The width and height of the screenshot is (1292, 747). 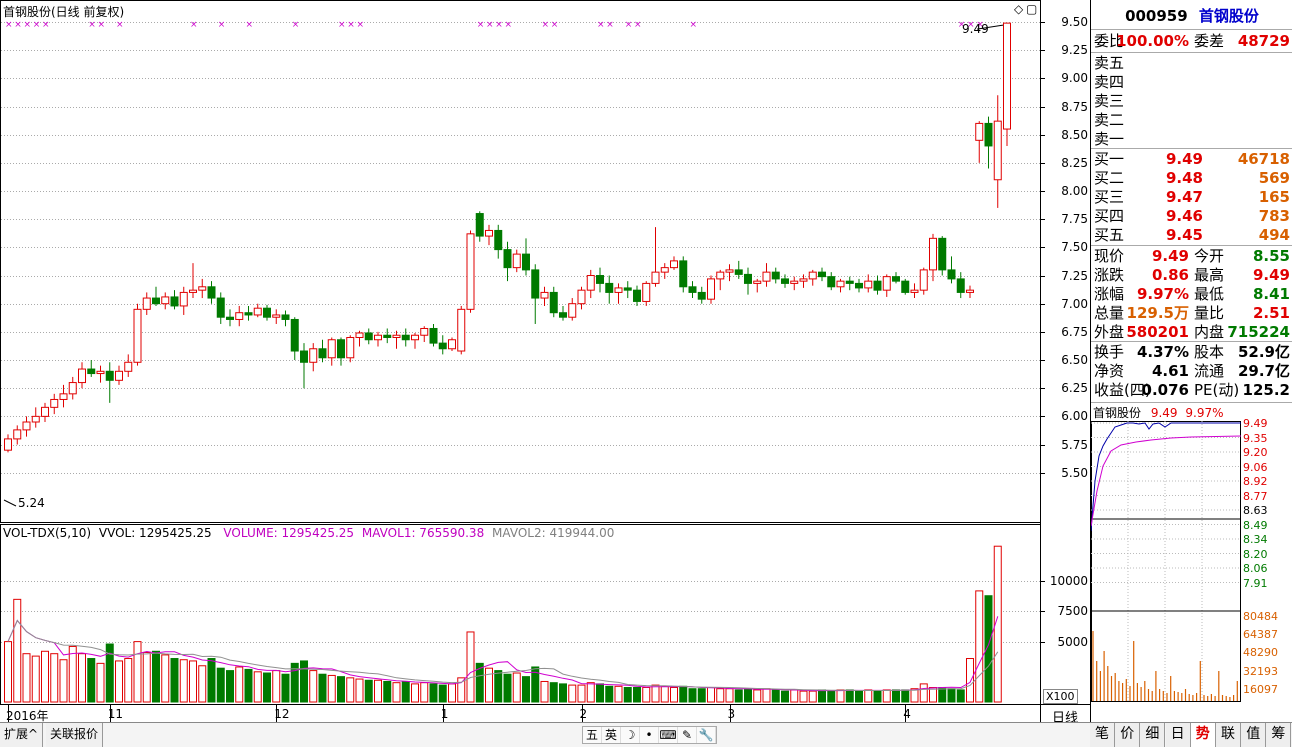 I want to click on window-toggle-icon: ▢, so click(x=1031, y=9).